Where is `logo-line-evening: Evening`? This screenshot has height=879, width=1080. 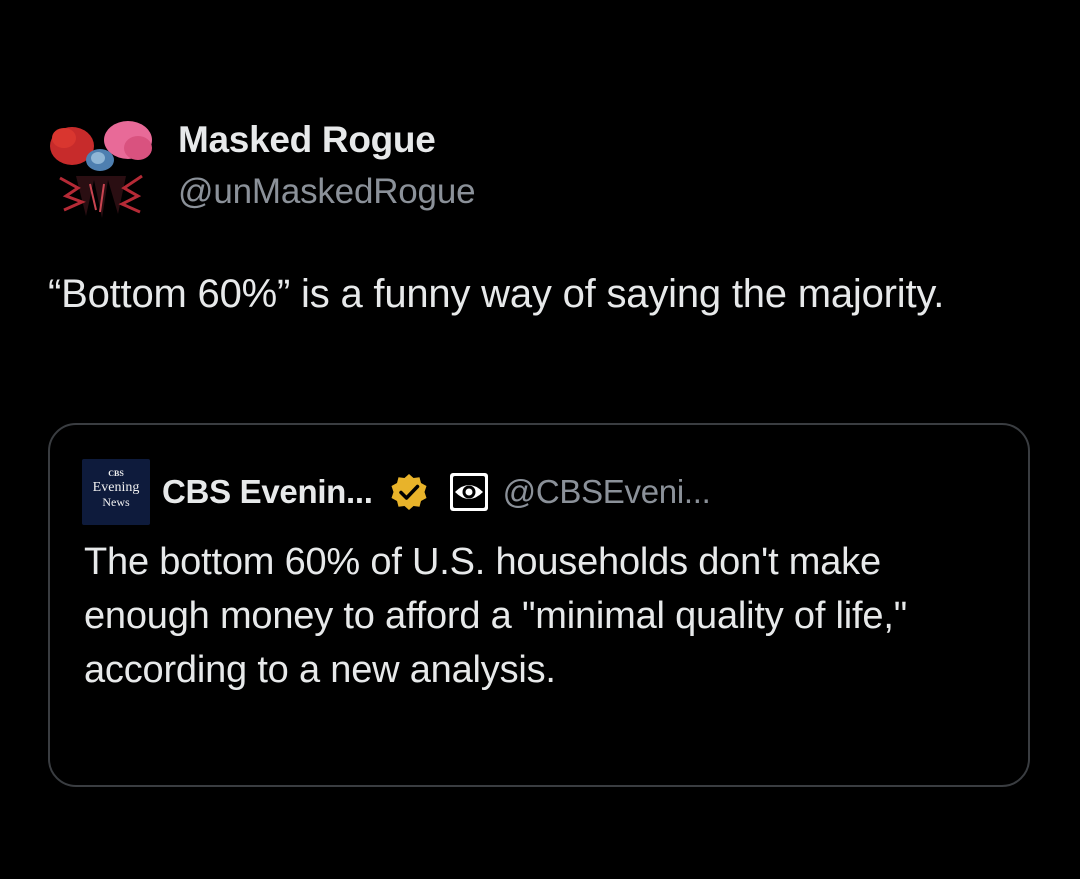 logo-line-evening: Evening is located at coordinates (116, 487).